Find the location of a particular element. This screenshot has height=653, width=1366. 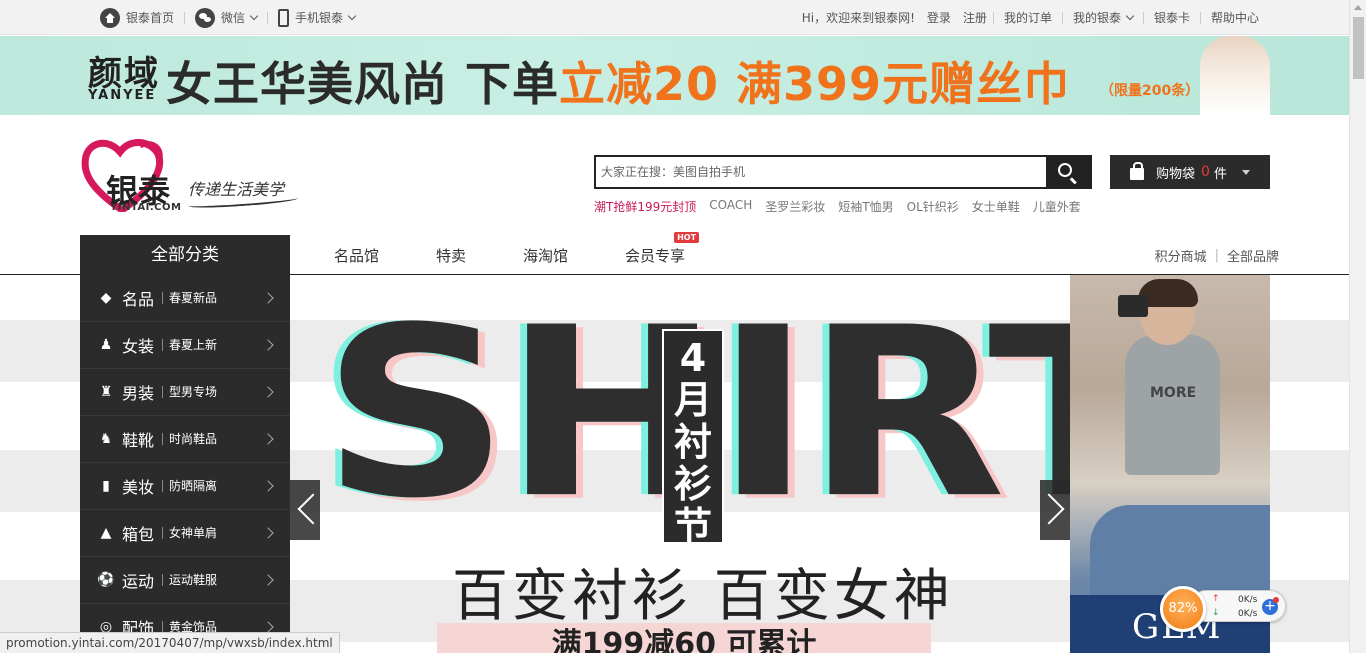

shopping-bag-icon is located at coordinates (1137, 171).